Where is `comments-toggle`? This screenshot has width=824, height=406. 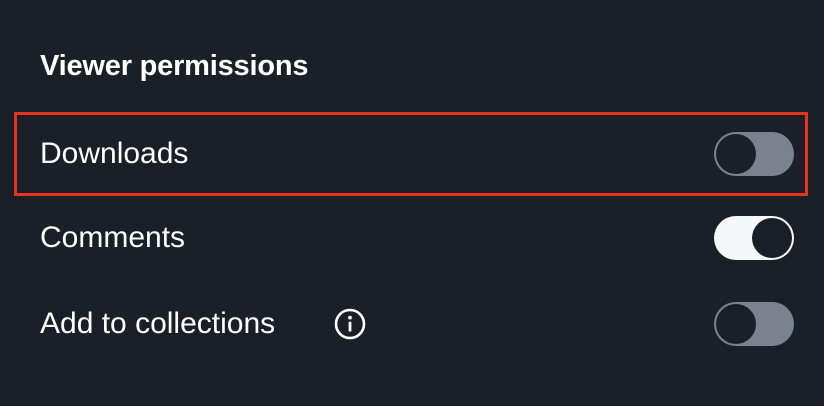
comments-toggle is located at coordinates (754, 238).